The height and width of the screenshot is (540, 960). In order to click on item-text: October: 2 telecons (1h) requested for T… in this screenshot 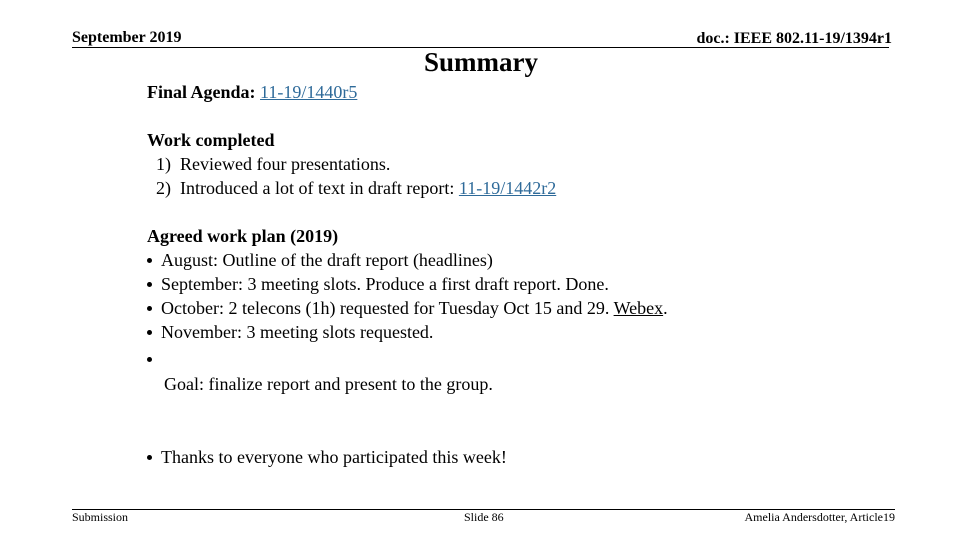, I will do `click(385, 308)`.